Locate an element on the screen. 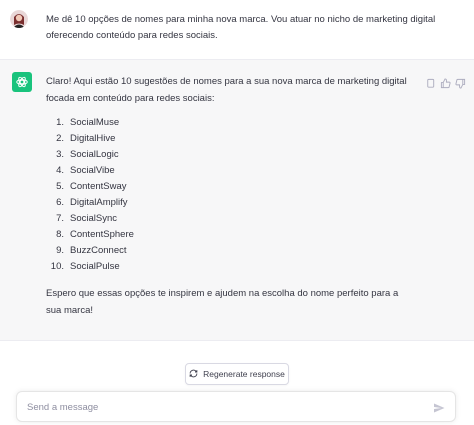  message-composer is located at coordinates (236, 406).